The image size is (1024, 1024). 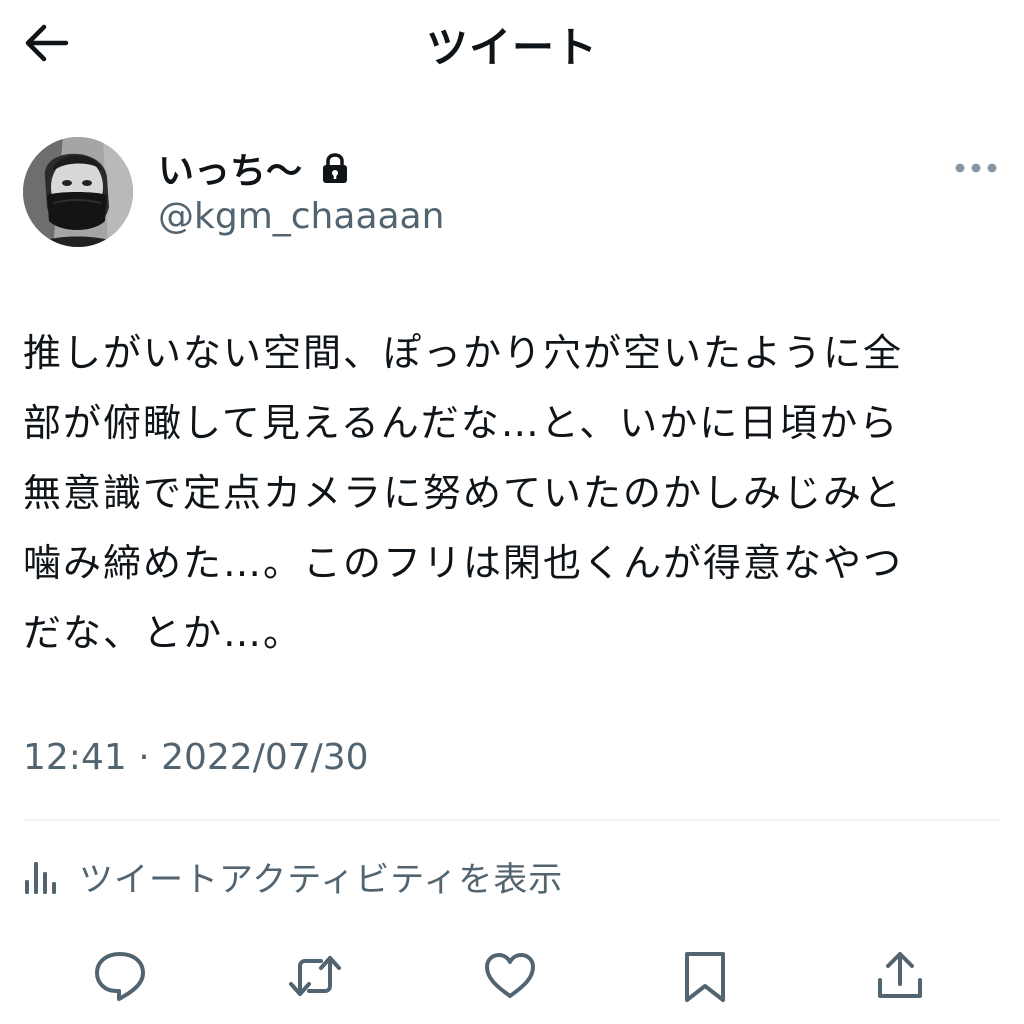 What do you see at coordinates (511, 47) in the screenshot?
I see `page-title: ツイート` at bounding box center [511, 47].